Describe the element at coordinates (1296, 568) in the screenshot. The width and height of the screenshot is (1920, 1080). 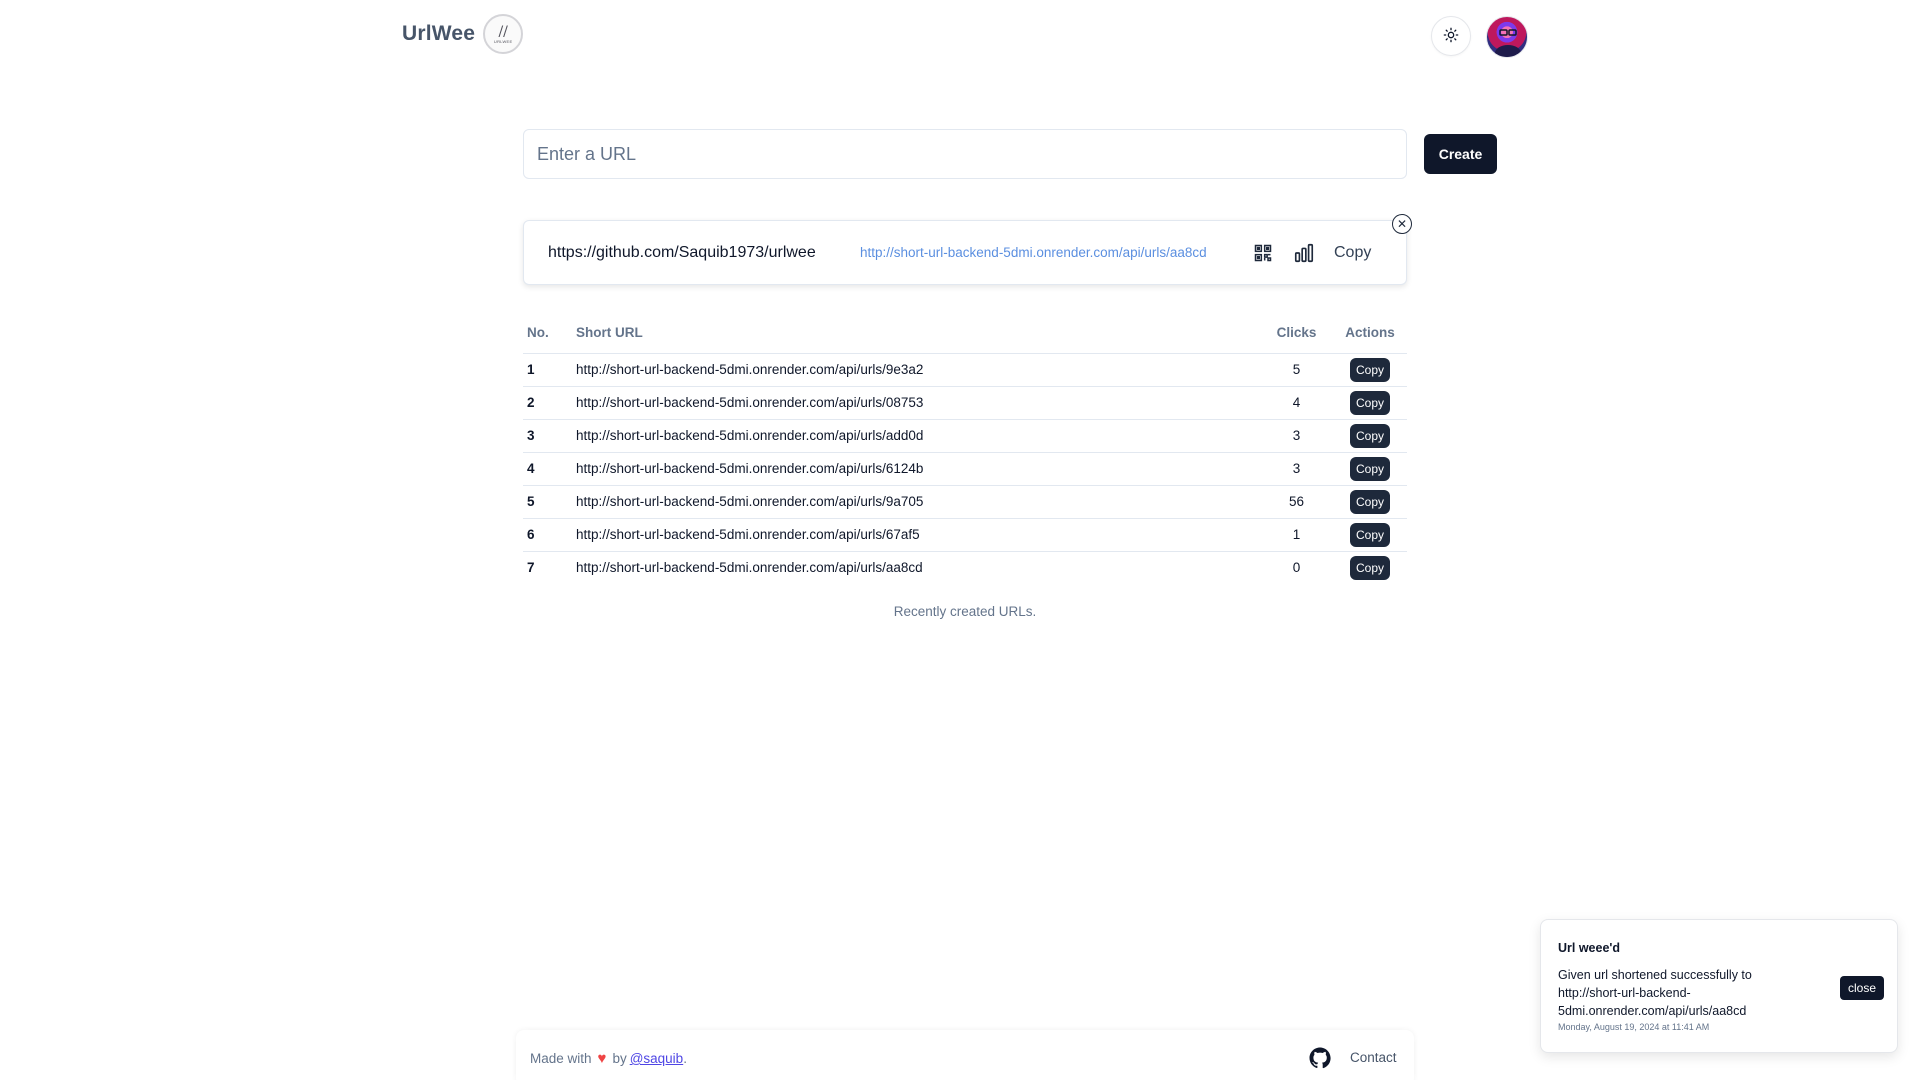
I see `row-clicks: 0` at that location.